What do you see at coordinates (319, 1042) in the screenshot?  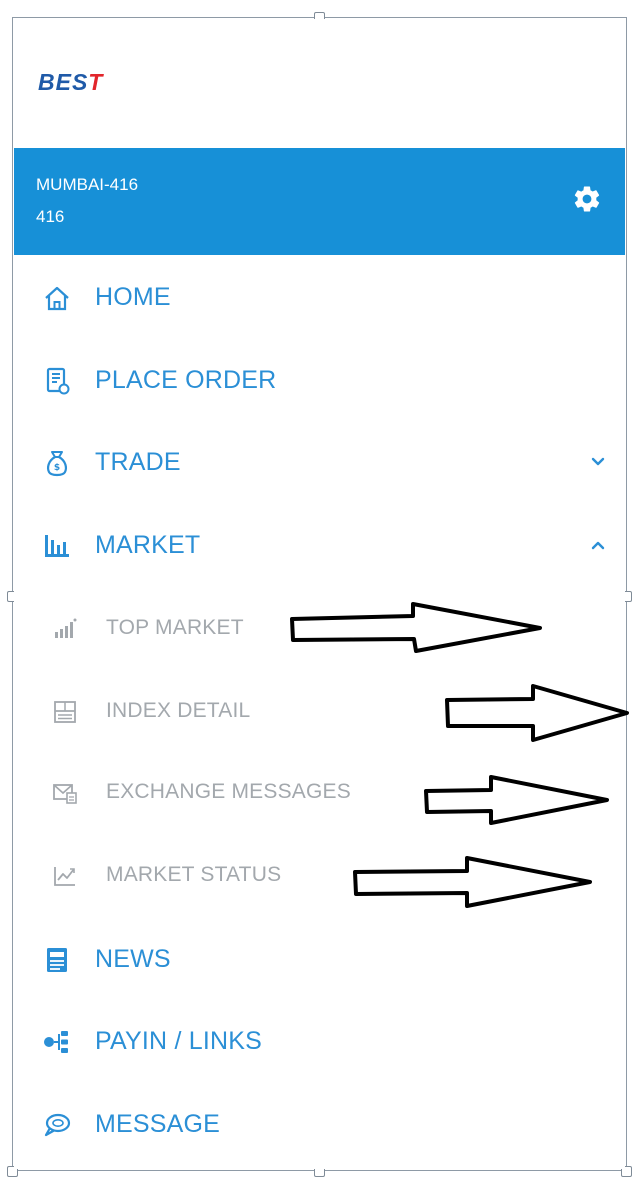 I see `menu-item-payin-links: PAYIN / LINKS` at bounding box center [319, 1042].